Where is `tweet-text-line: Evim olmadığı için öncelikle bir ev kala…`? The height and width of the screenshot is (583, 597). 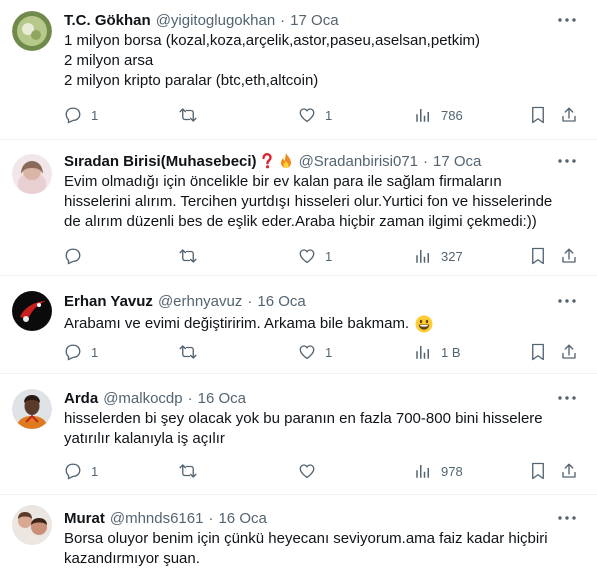 tweet-text-line: Evim olmadığı için öncelikle bir ev kala… is located at coordinates (283, 181).